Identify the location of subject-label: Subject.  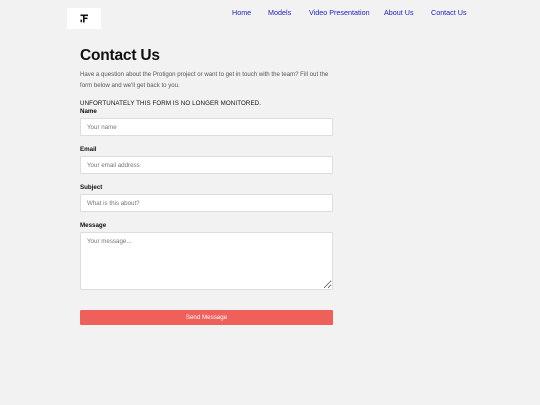
(91, 187).